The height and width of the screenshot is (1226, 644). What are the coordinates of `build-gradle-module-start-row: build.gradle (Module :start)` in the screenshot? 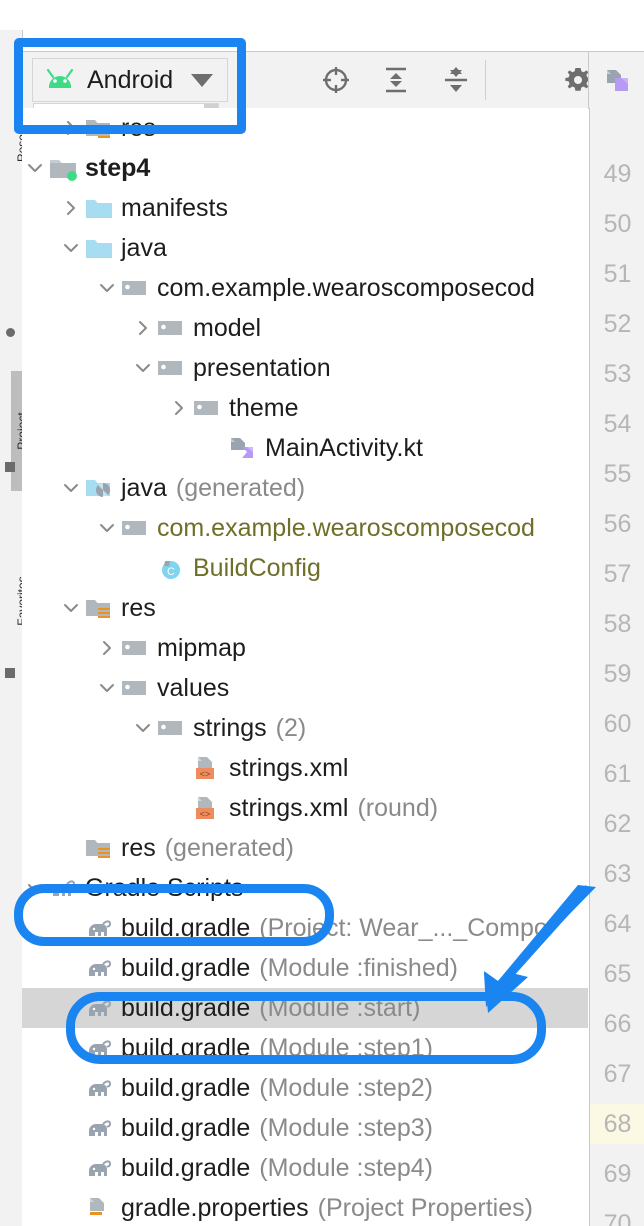 It's located at (305, 1008).